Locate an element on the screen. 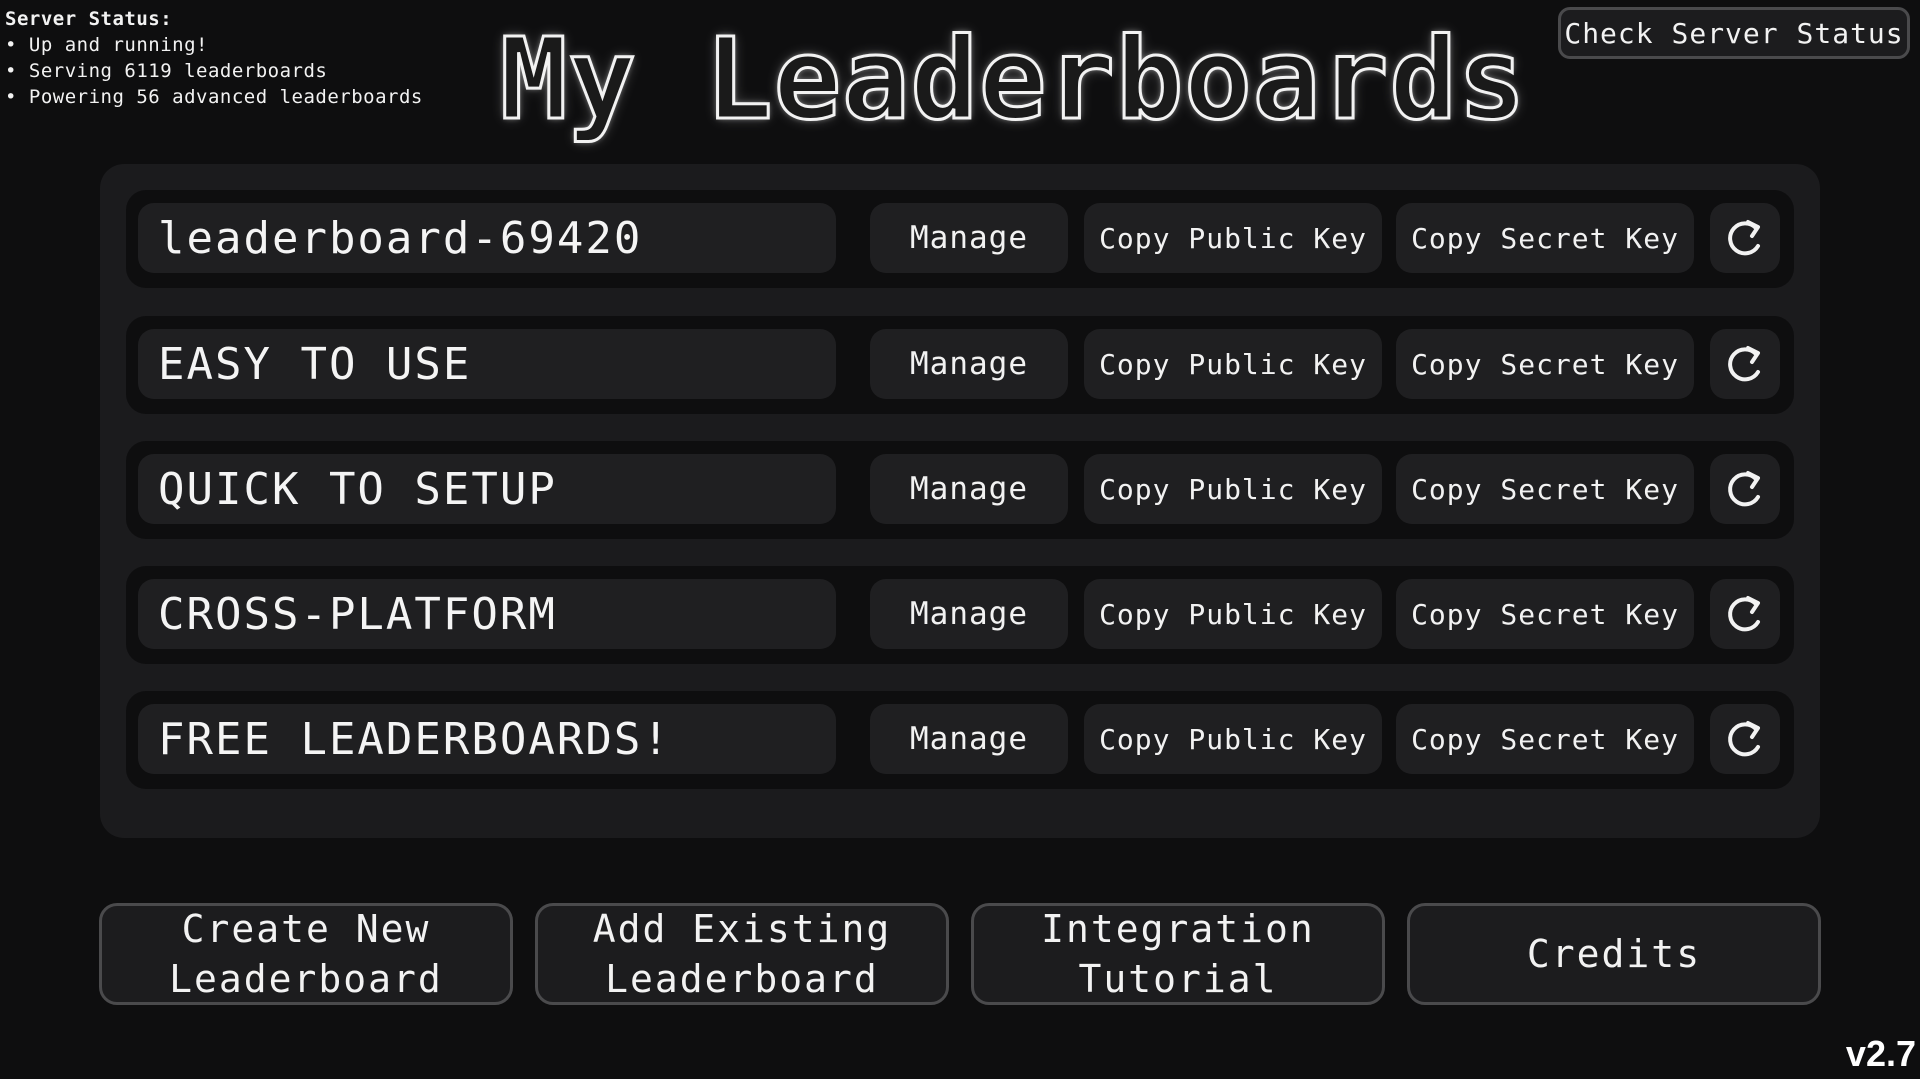  button-label-line: Add Existing is located at coordinates (742, 929).